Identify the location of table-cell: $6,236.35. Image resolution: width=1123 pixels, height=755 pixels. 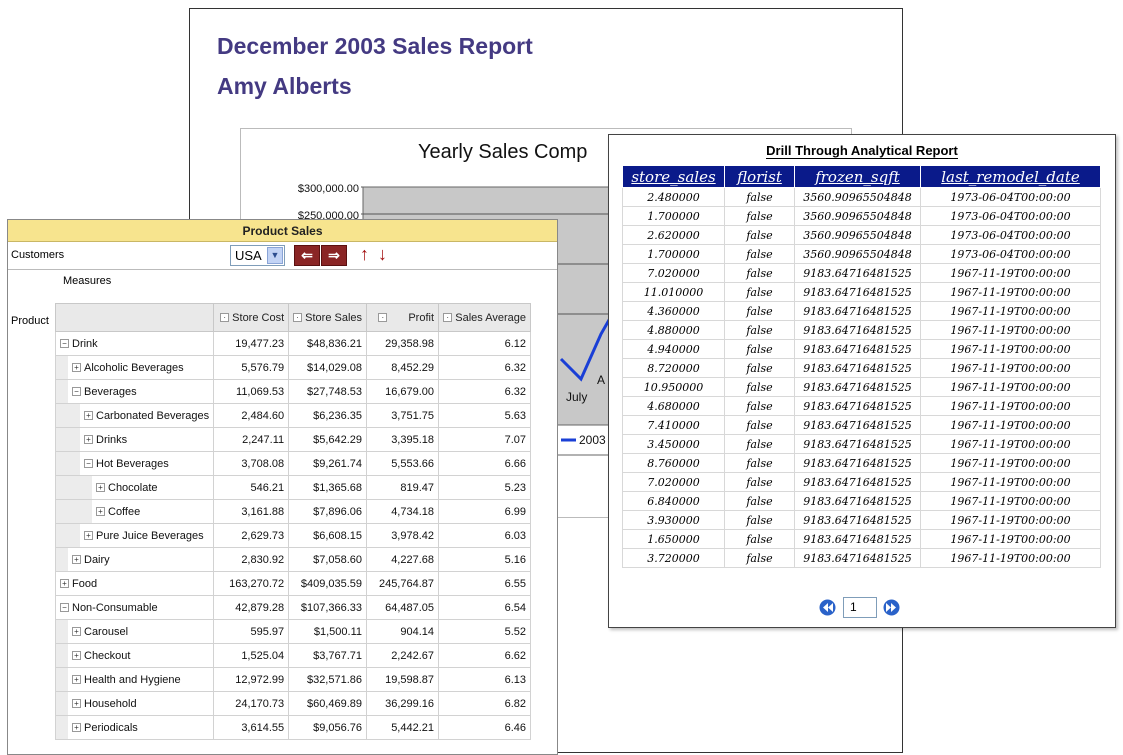
(328, 415).